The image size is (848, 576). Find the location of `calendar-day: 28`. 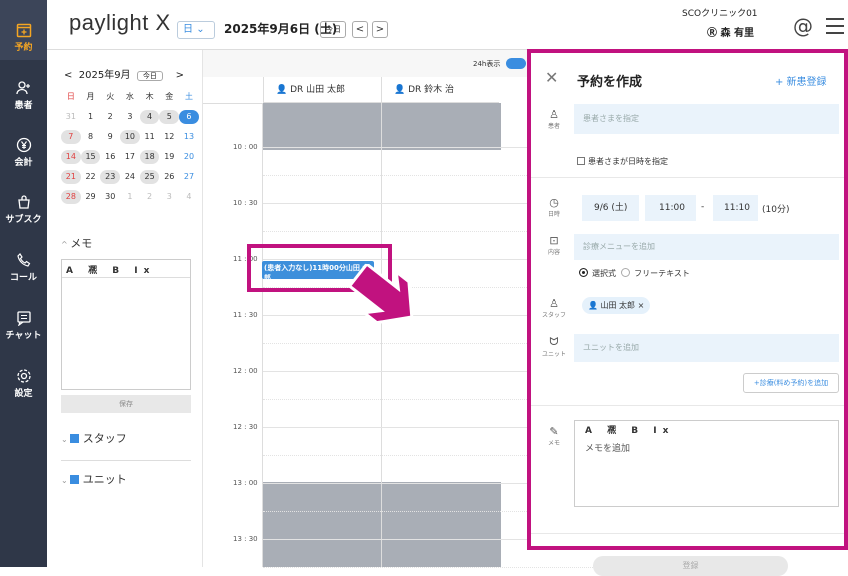

calendar-day: 28 is located at coordinates (71, 197).